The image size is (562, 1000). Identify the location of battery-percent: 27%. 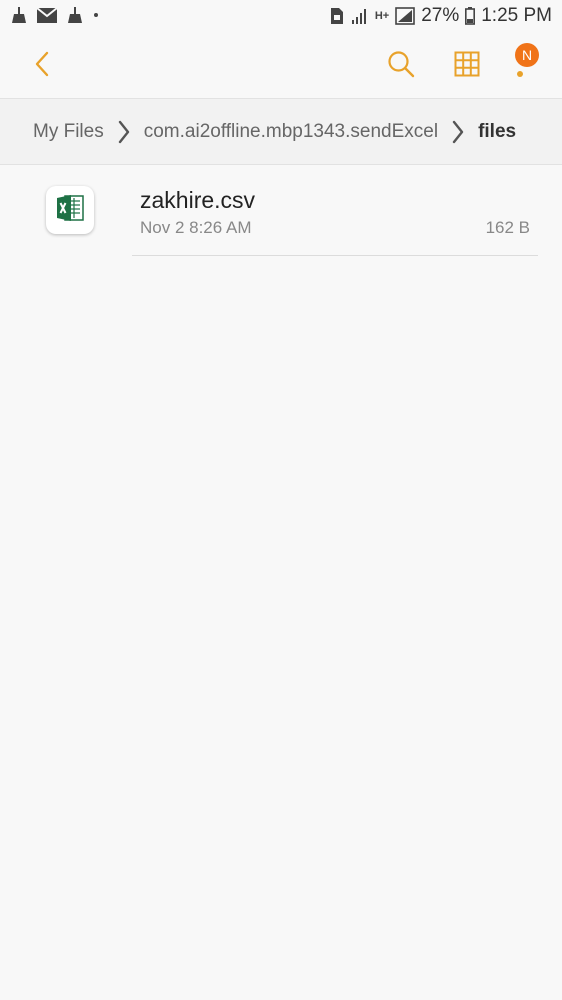
(440, 15).